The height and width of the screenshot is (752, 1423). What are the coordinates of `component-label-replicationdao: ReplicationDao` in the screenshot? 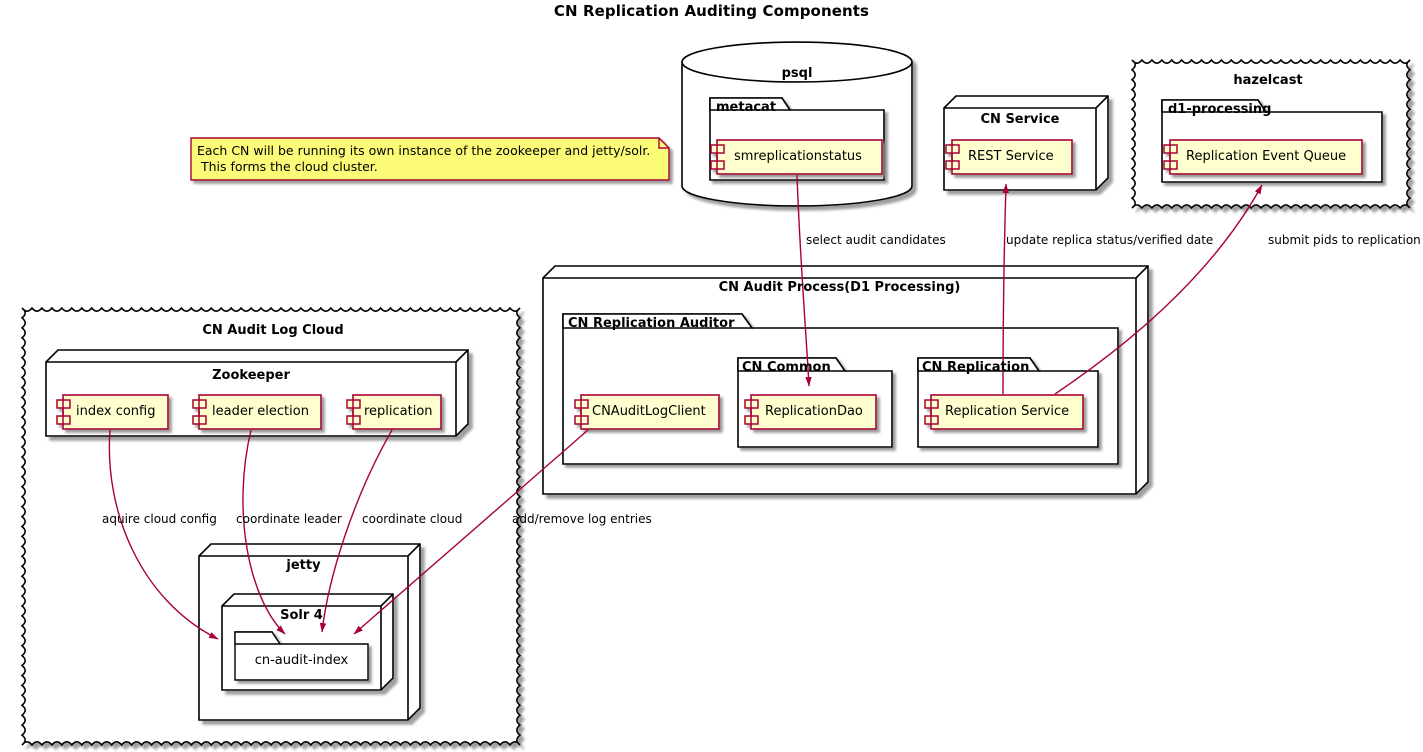 It's located at (814, 411).